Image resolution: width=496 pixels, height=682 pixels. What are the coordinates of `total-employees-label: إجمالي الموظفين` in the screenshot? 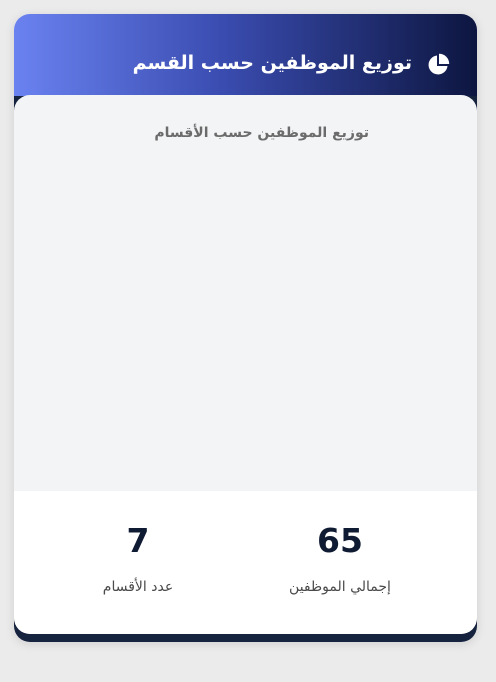 It's located at (340, 587).